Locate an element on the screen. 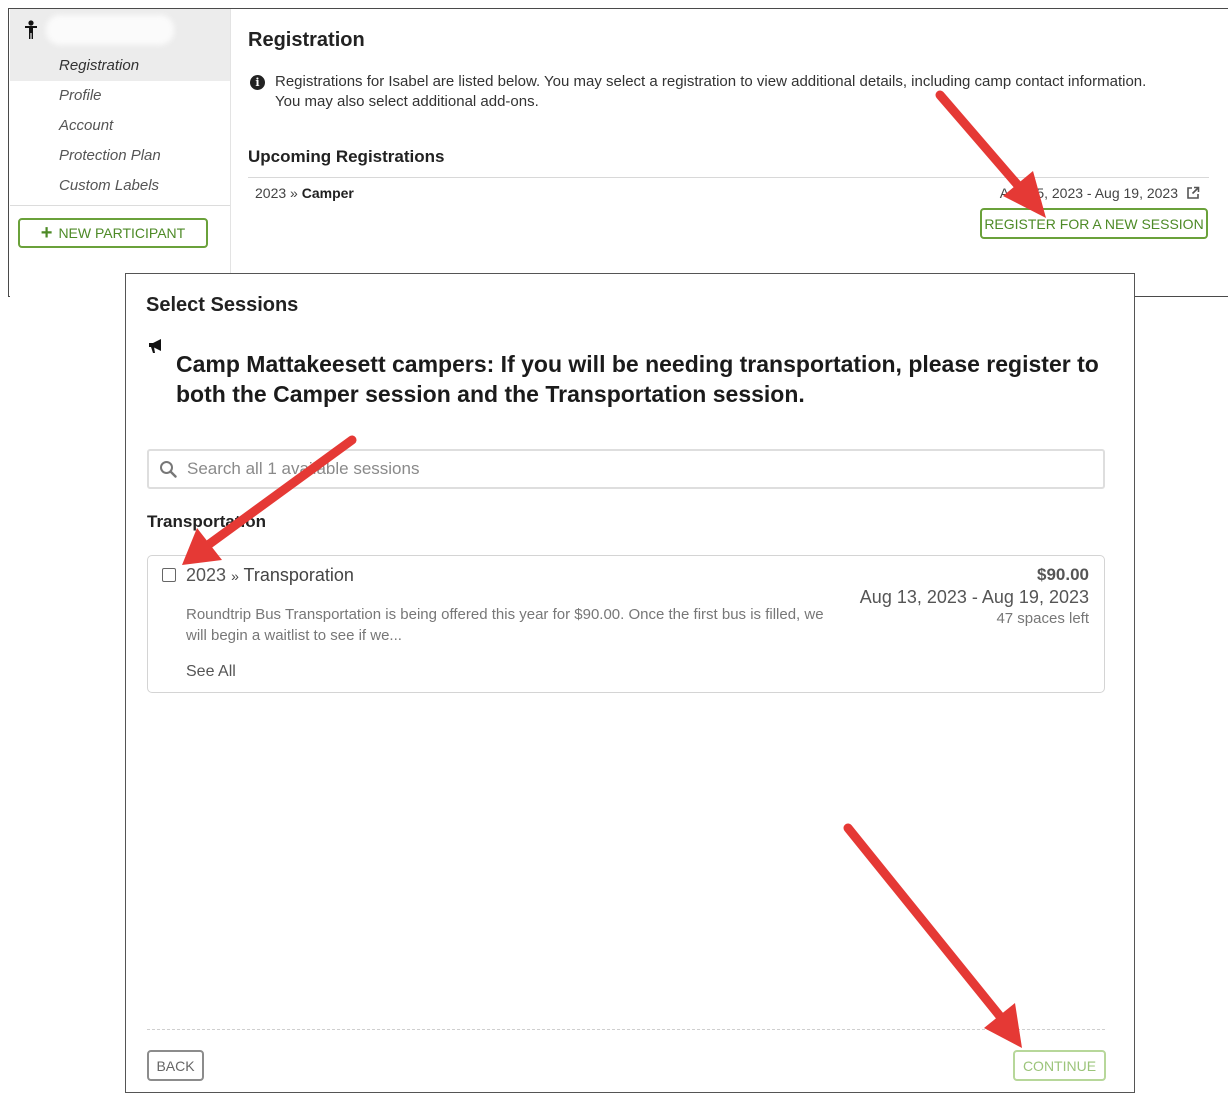  new-participant-button: + NEW PARTICIPANT is located at coordinates (113, 233).